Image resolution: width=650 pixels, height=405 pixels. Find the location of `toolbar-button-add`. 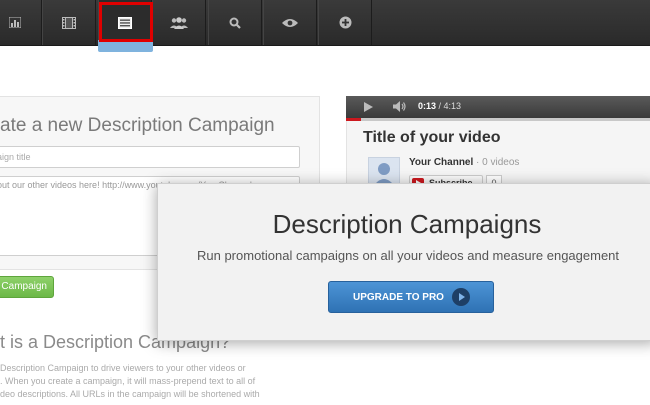

toolbar-button-add is located at coordinates (345, 22).